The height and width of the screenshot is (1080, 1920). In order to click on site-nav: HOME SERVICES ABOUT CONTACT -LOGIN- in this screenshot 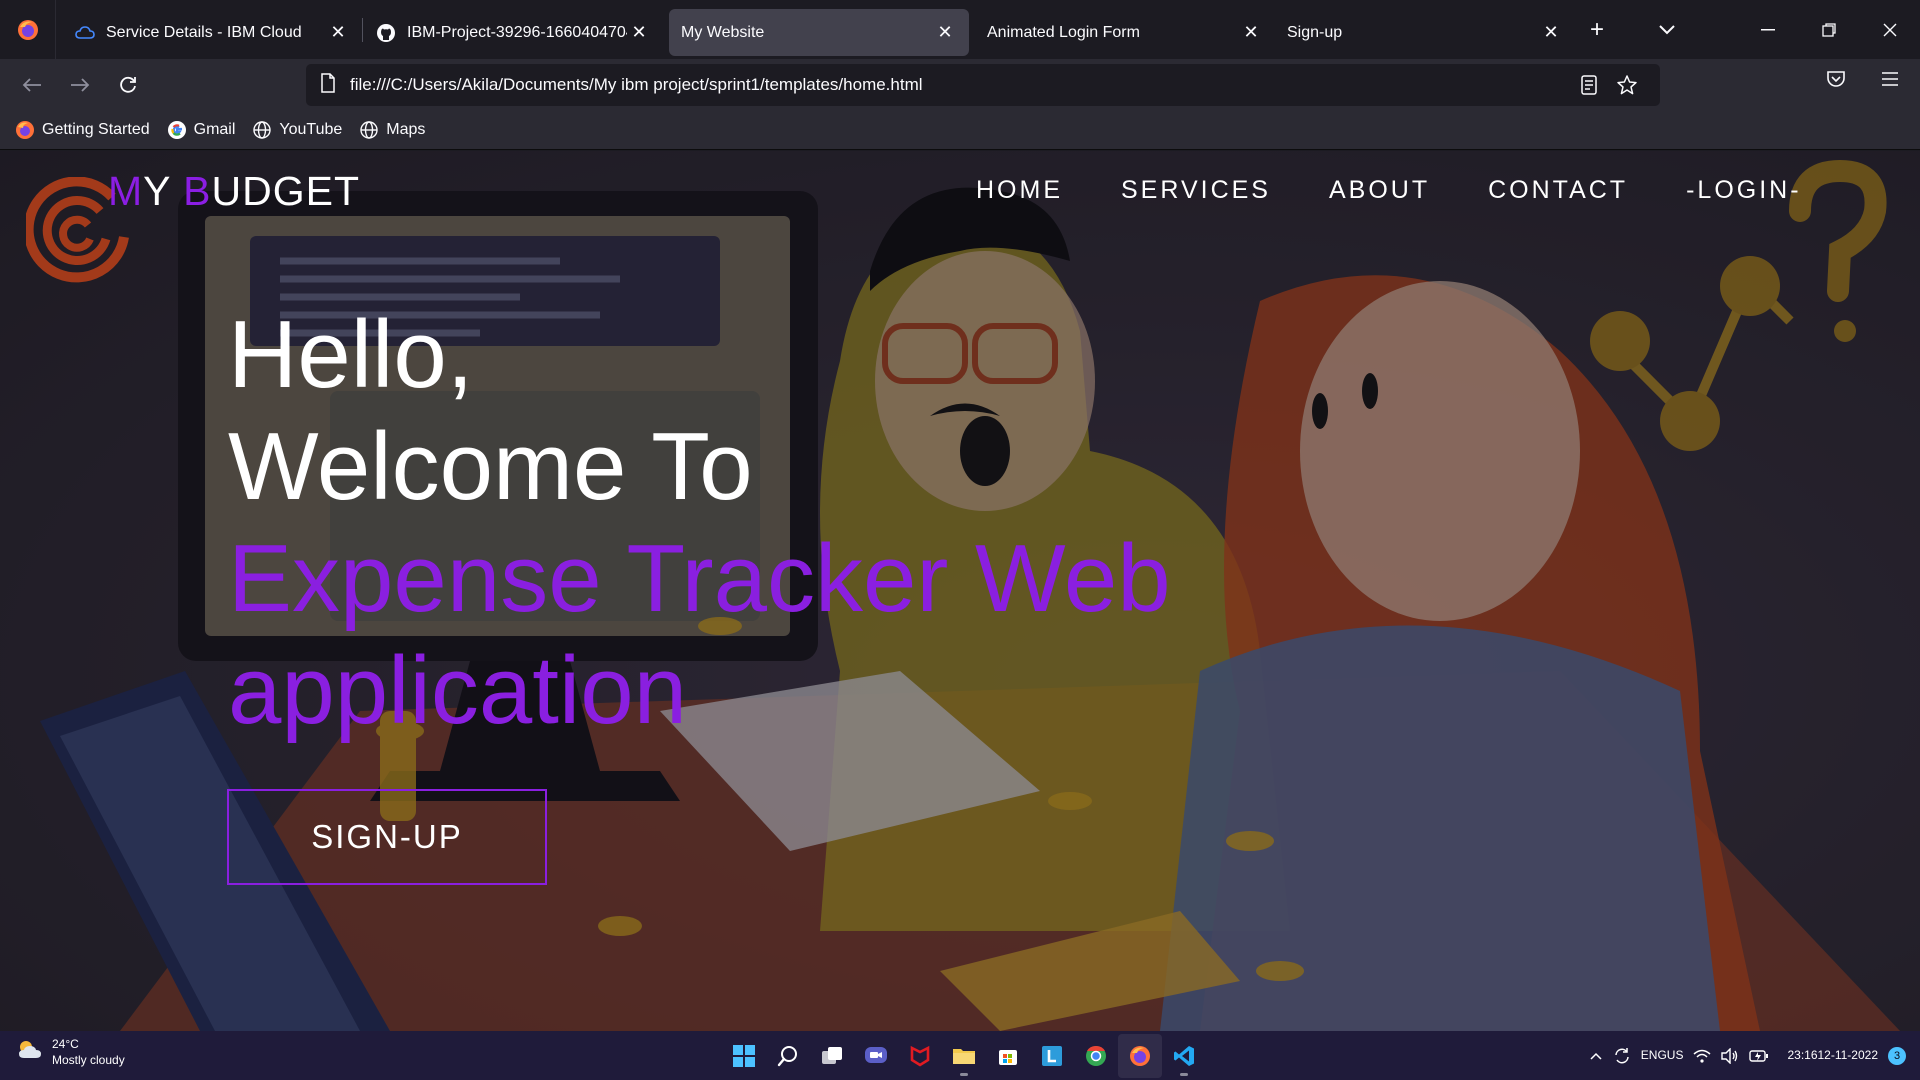, I will do `click(1389, 190)`.